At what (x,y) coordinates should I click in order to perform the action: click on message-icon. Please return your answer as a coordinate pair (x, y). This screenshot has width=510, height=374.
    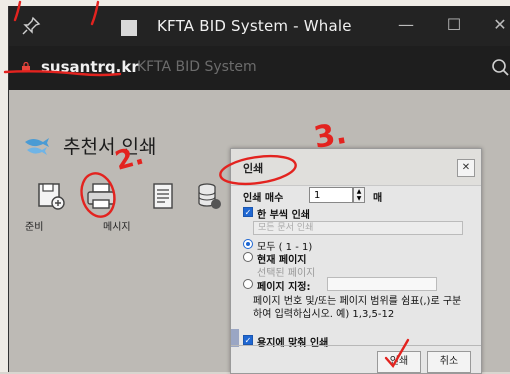
    Looking at the image, I should click on (163, 196).